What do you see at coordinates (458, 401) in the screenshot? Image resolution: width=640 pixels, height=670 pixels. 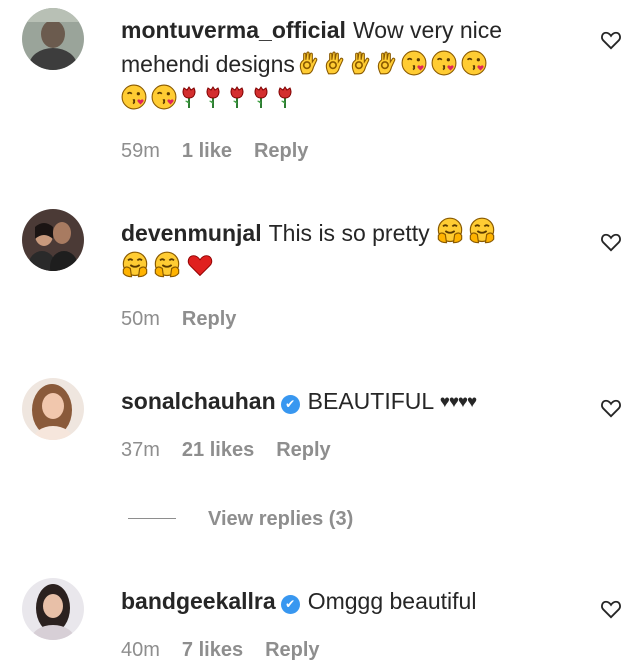 I see `black-heart-emoji: ♥♥♥♥` at bounding box center [458, 401].